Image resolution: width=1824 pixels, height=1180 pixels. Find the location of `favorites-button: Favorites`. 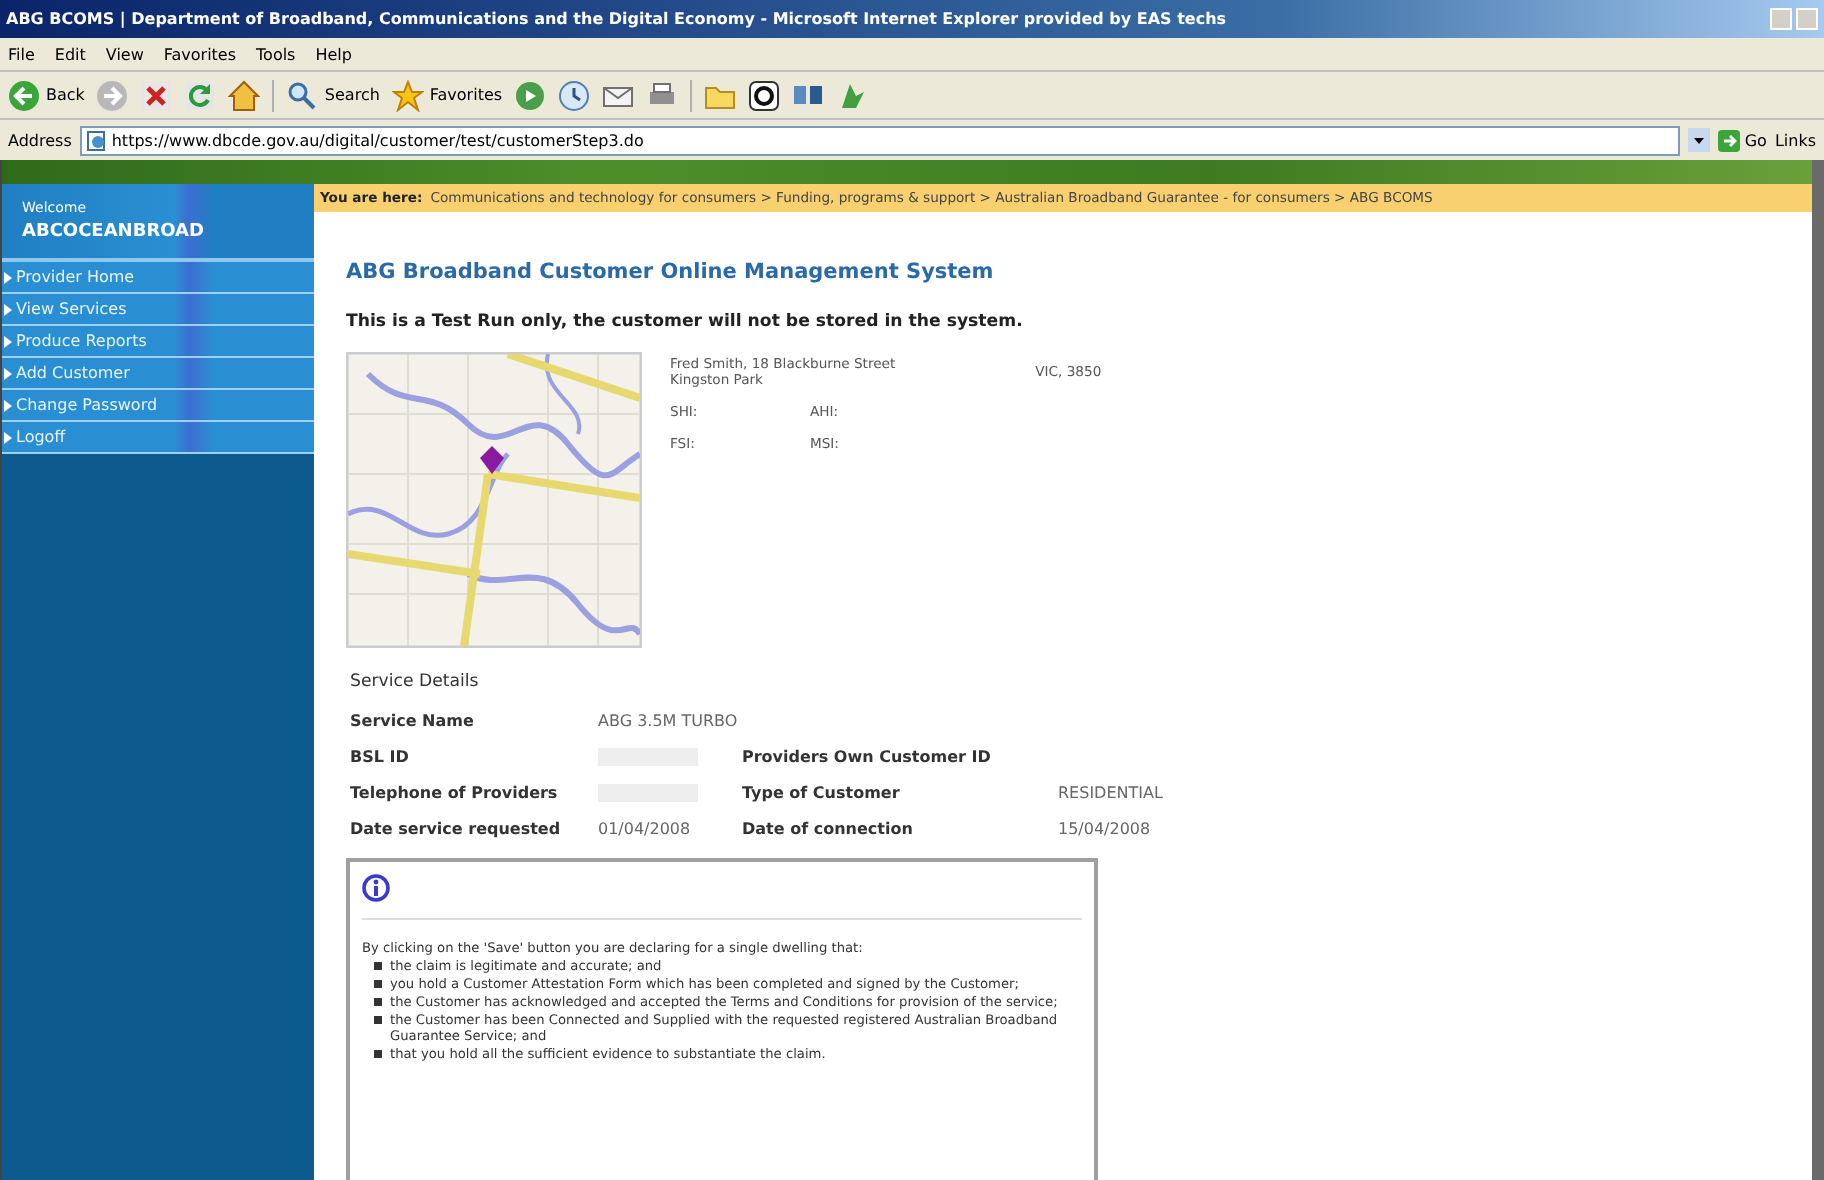

favorites-button: Favorites is located at coordinates (447, 95).